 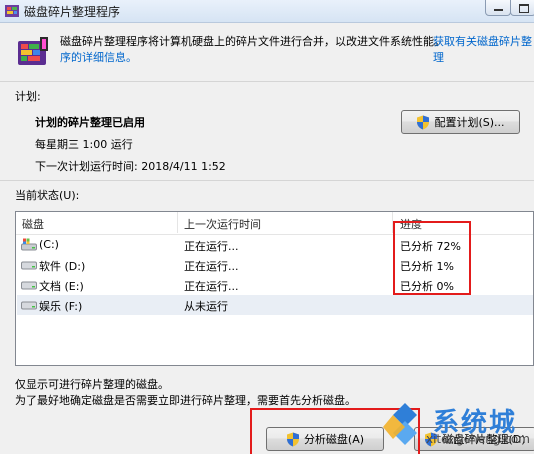 What do you see at coordinates (98, 57) in the screenshot?
I see `more-info-link-continued: 序的详细信息。` at bounding box center [98, 57].